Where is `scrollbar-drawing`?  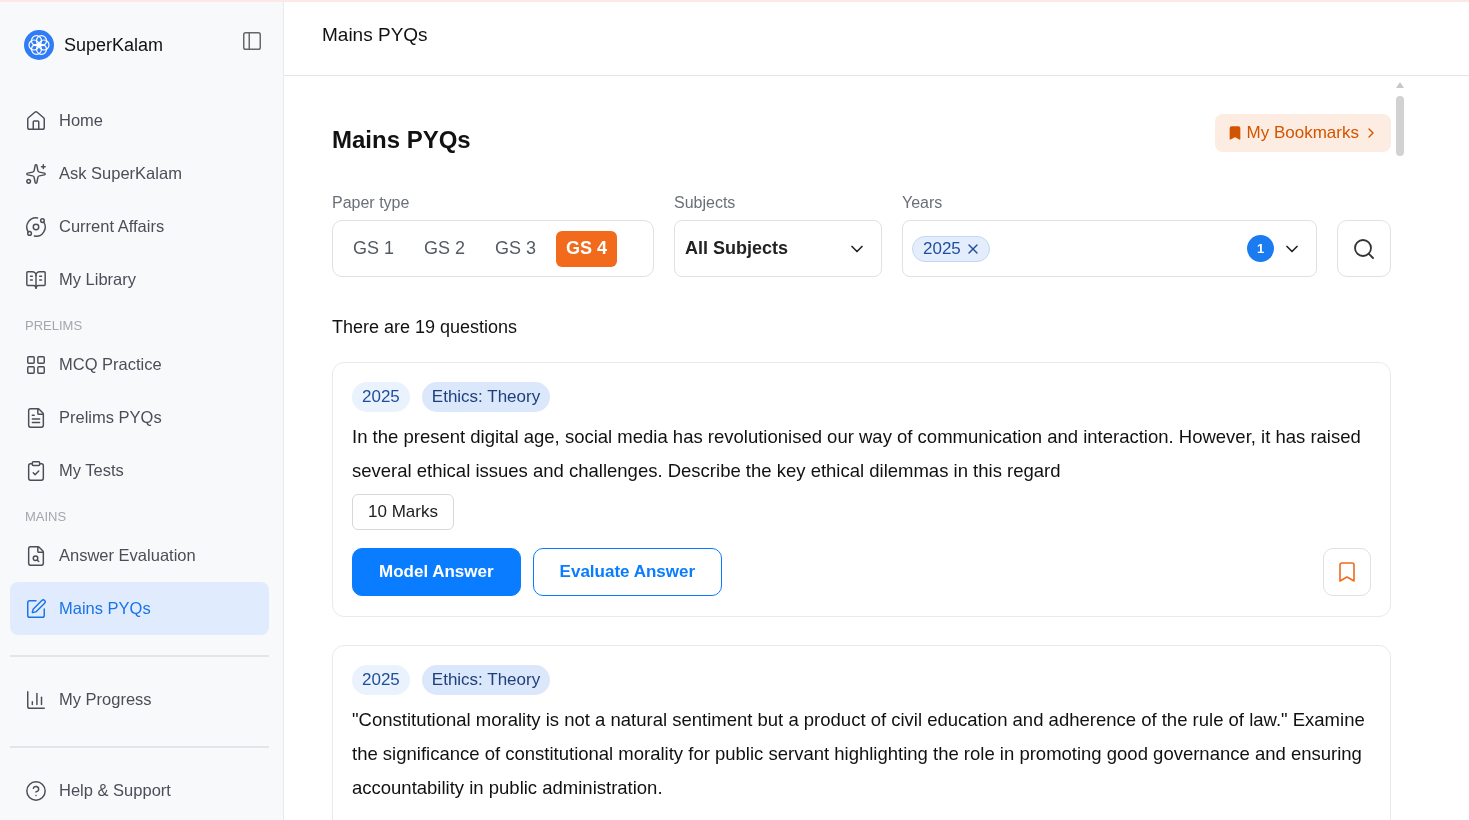
scrollbar-drawing is located at coordinates (1400, 120).